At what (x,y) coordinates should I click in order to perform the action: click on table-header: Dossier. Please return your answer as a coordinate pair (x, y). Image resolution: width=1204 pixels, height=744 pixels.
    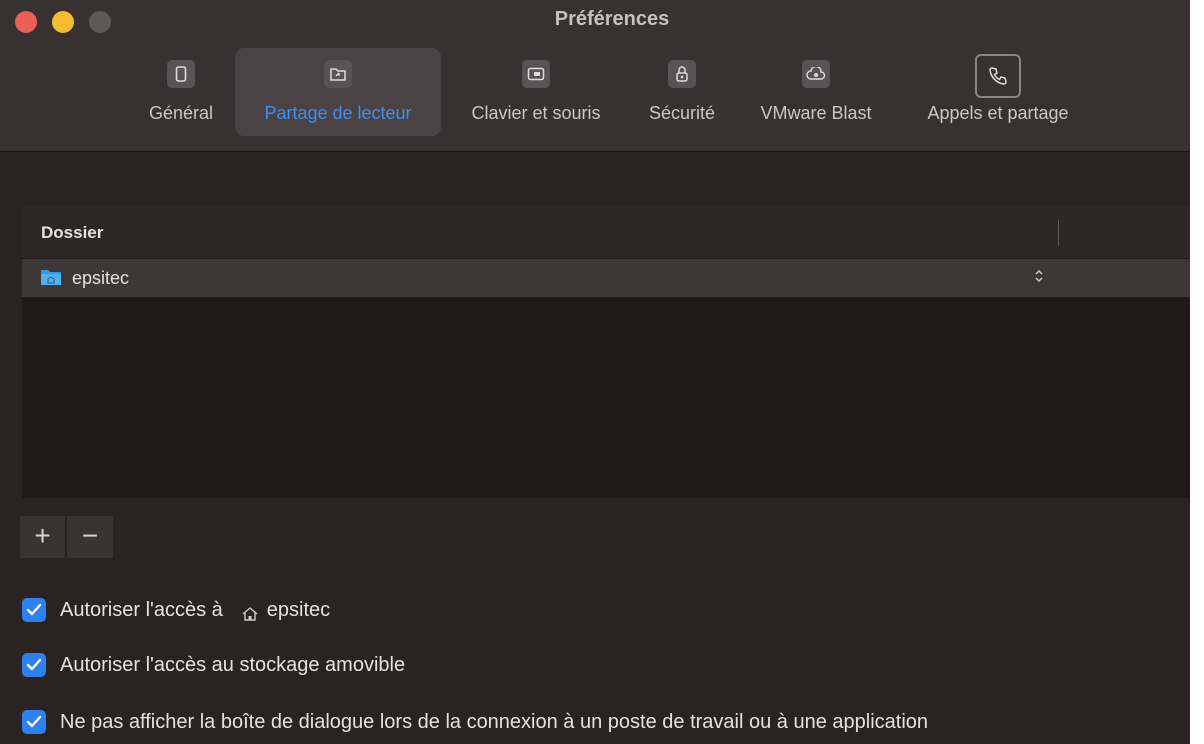
    Looking at the image, I should click on (606, 232).